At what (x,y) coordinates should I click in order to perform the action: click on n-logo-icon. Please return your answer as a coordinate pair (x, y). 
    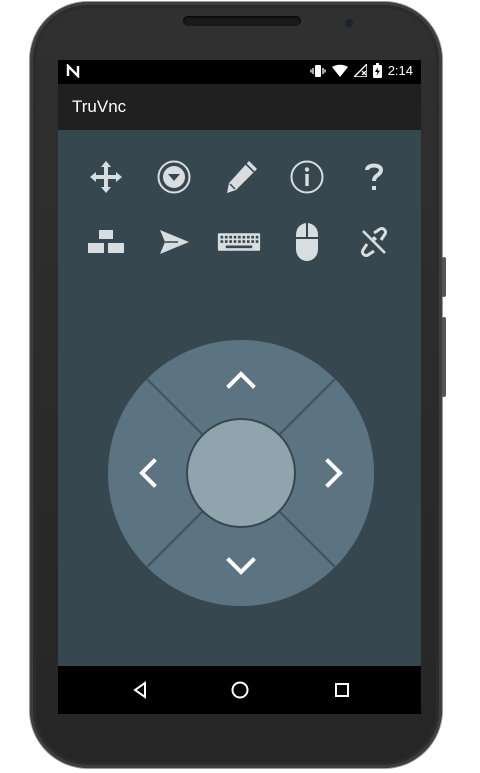
    Looking at the image, I should click on (73, 72).